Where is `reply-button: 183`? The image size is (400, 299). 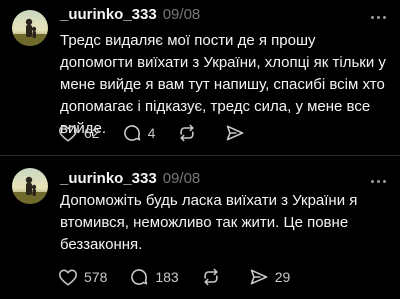
reply-button: 183 is located at coordinates (154, 277).